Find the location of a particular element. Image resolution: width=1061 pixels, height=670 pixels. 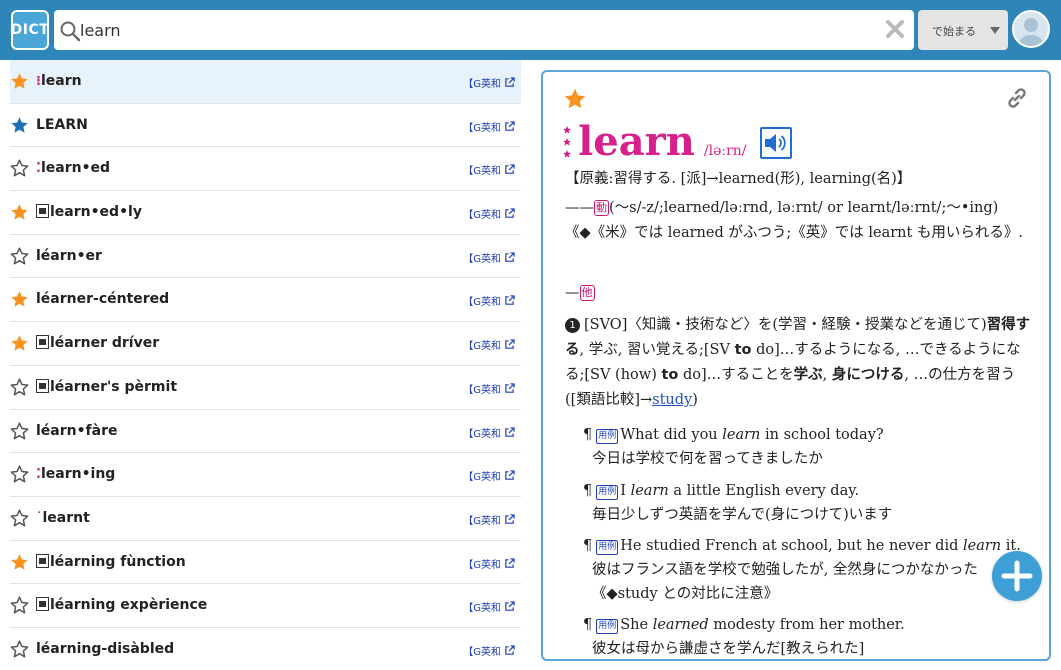

pos-dash: — is located at coordinates (572, 293).